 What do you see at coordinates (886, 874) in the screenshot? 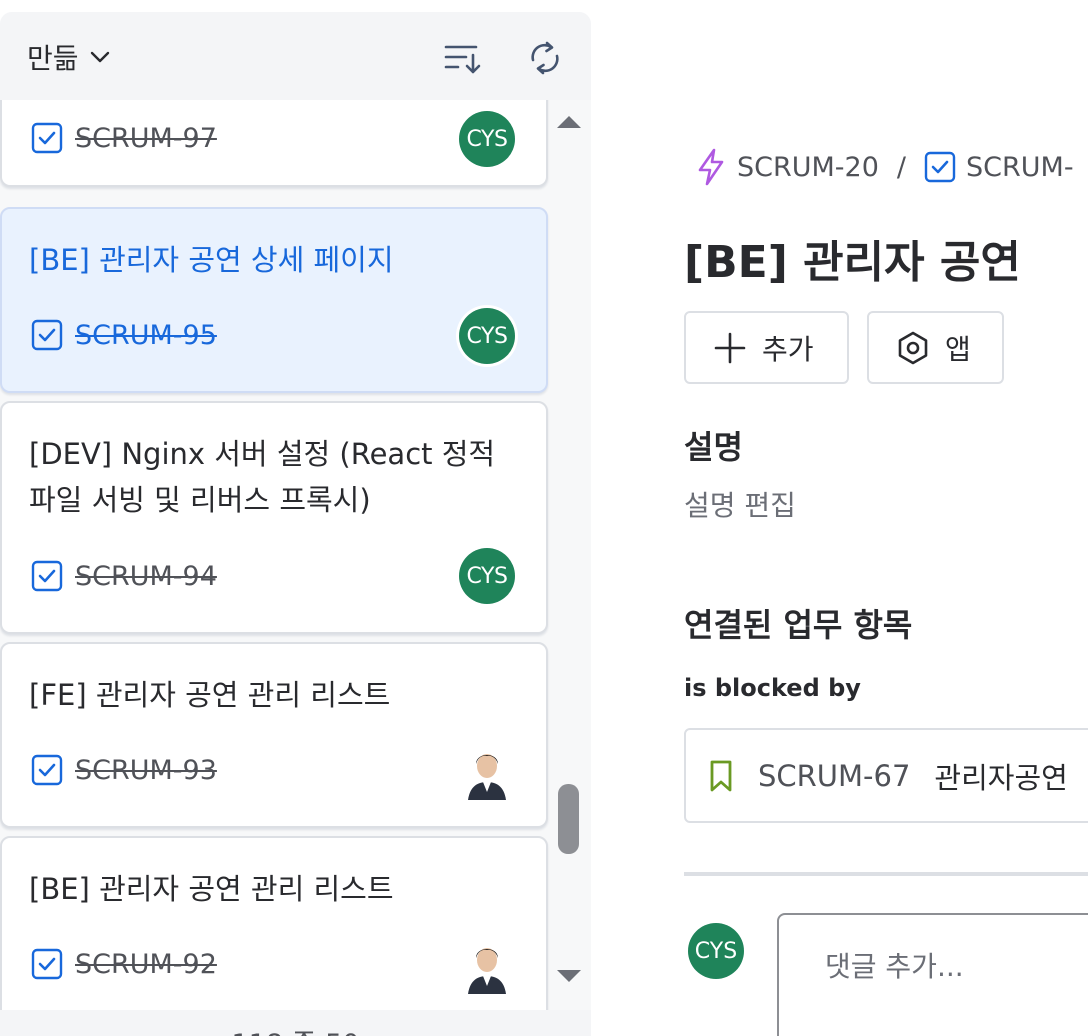
I see `section-divider` at bounding box center [886, 874].